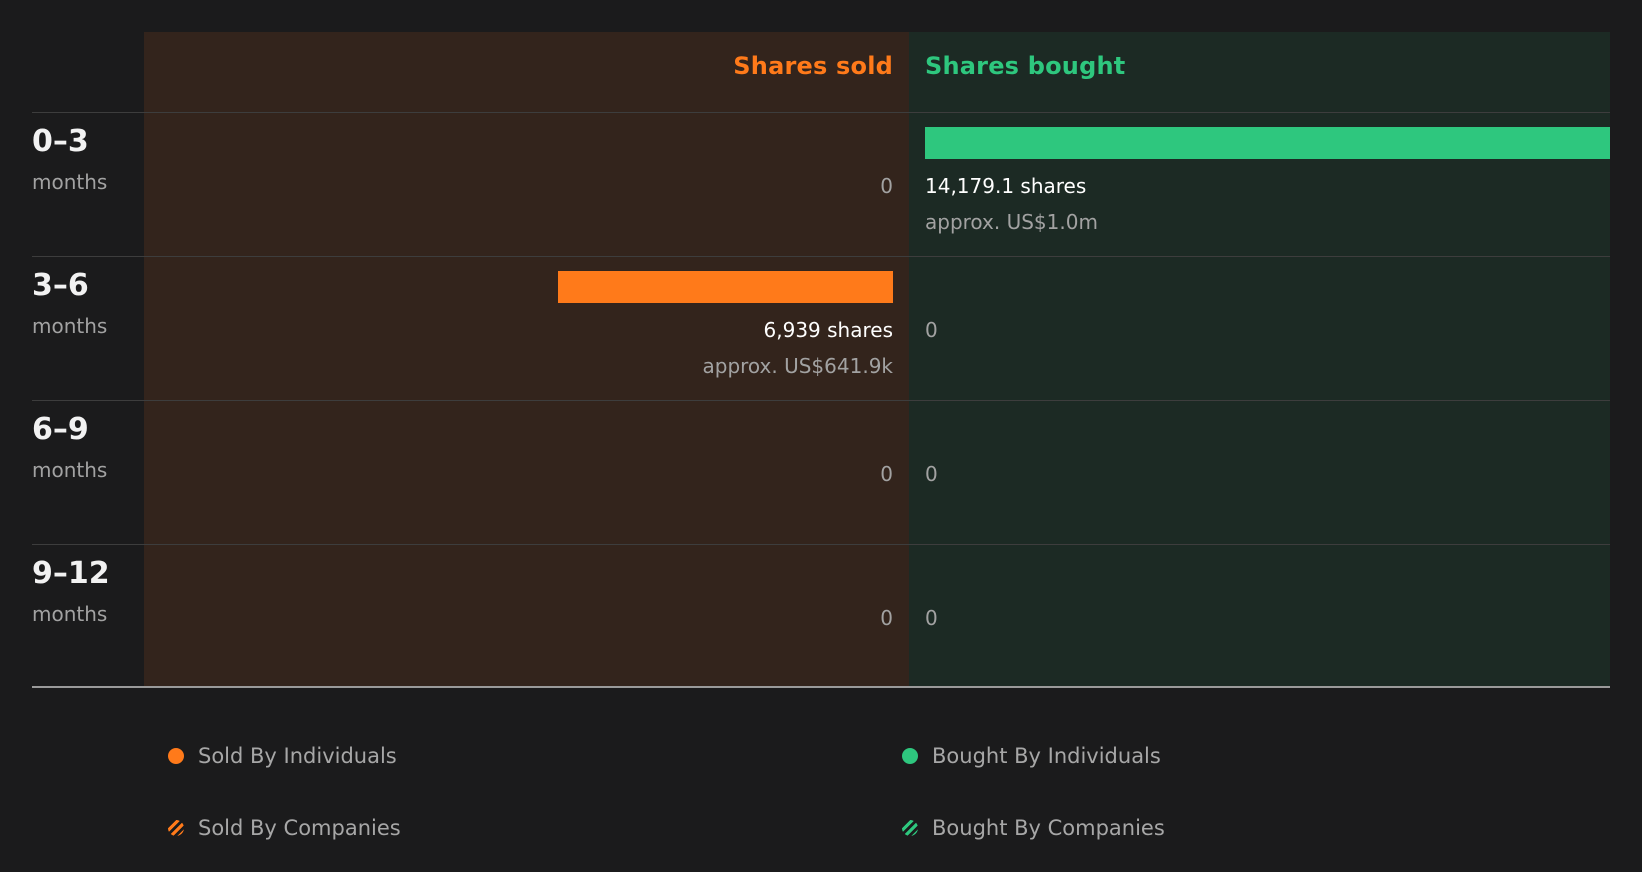 The width and height of the screenshot is (1642, 872). Describe the element at coordinates (297, 756) in the screenshot. I see `legend-label: Sold By Individuals` at that location.